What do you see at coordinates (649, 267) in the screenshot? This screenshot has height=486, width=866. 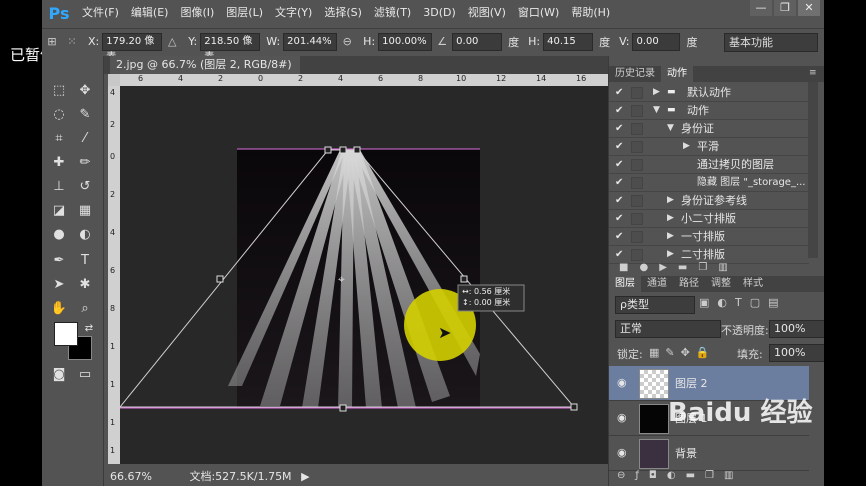 I see `record-icon: ●` at bounding box center [649, 267].